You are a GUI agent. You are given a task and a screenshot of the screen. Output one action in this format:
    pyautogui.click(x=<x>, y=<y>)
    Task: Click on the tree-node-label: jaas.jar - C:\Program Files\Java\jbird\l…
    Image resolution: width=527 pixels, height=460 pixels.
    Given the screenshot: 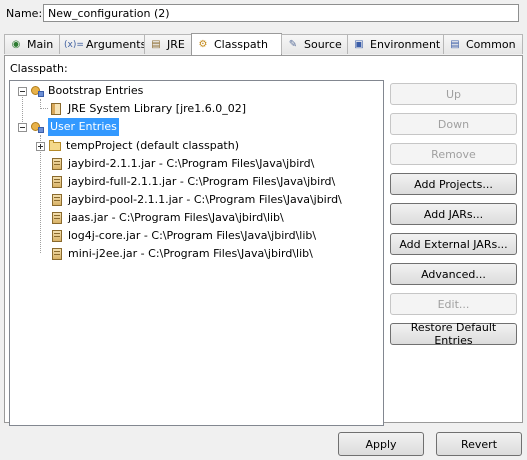 What is the action you would take?
    pyautogui.click(x=176, y=217)
    